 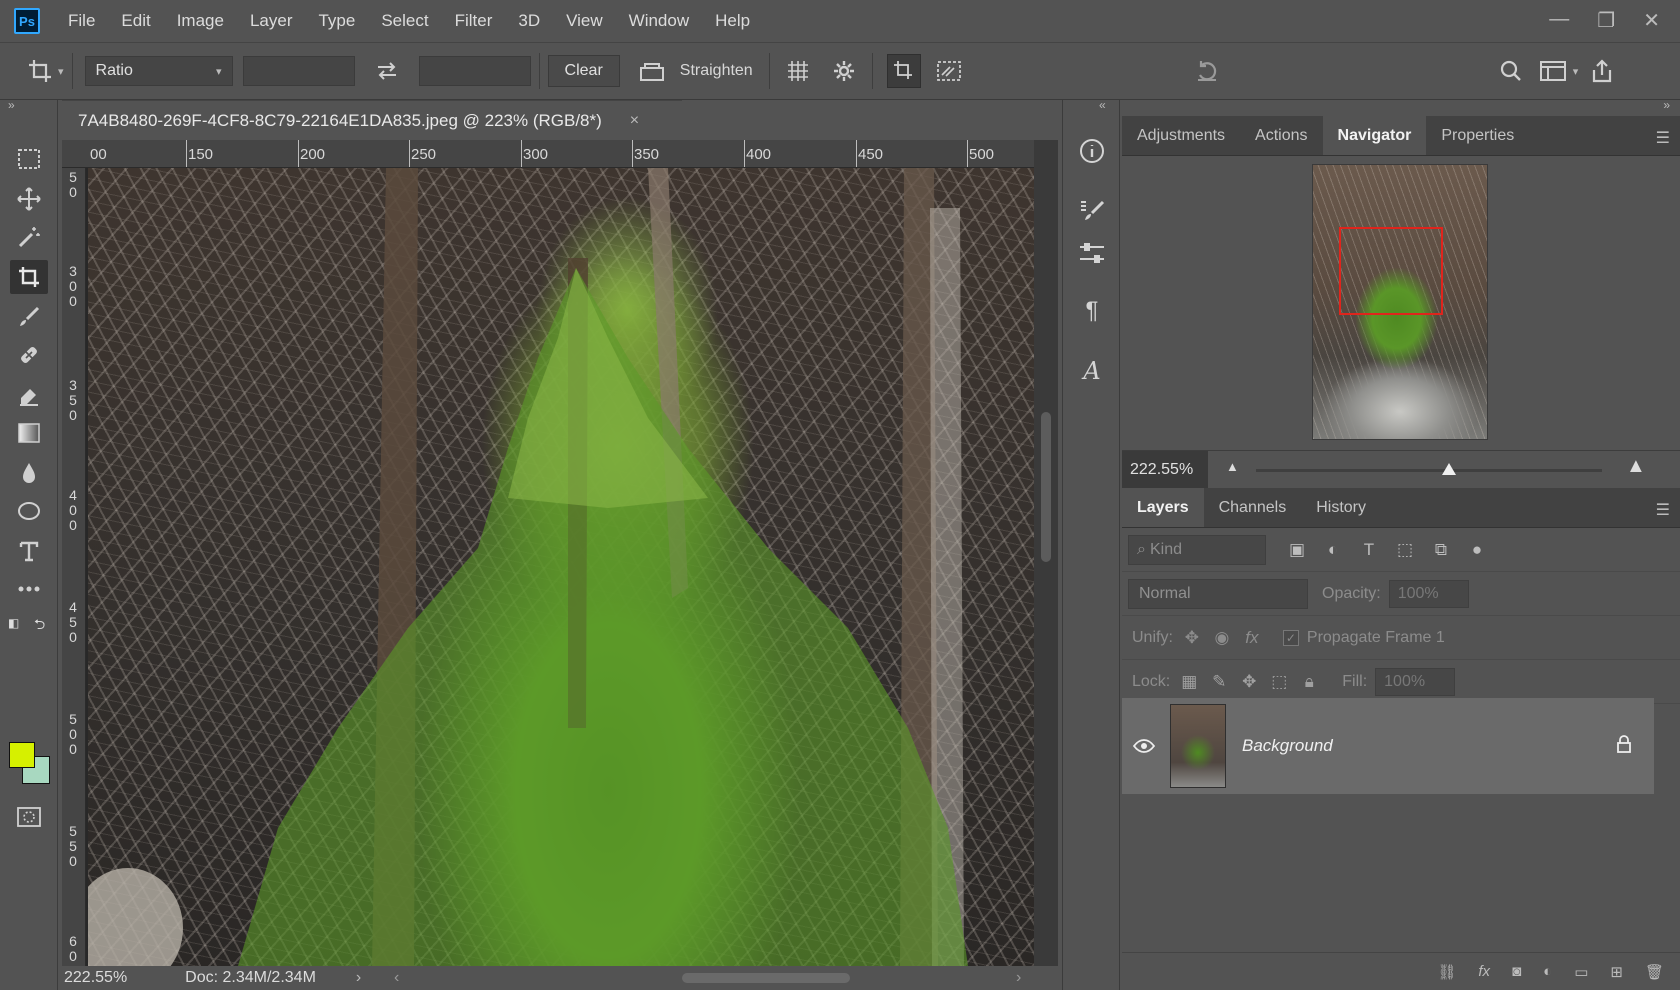 I want to click on swap-icon, so click(x=387, y=71).